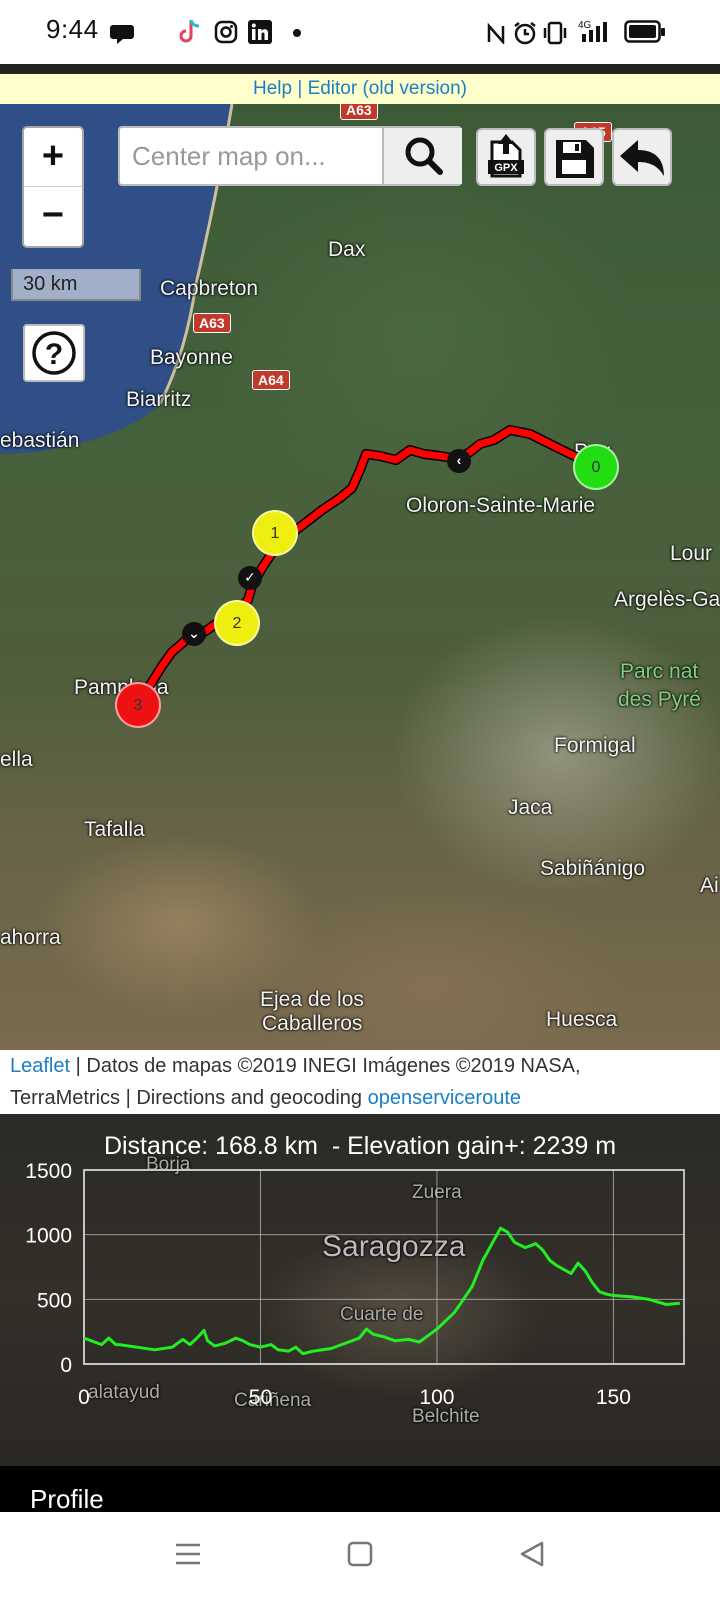 The image size is (720, 1600). I want to click on status-bar: 9:44 4G, so click(360, 32).